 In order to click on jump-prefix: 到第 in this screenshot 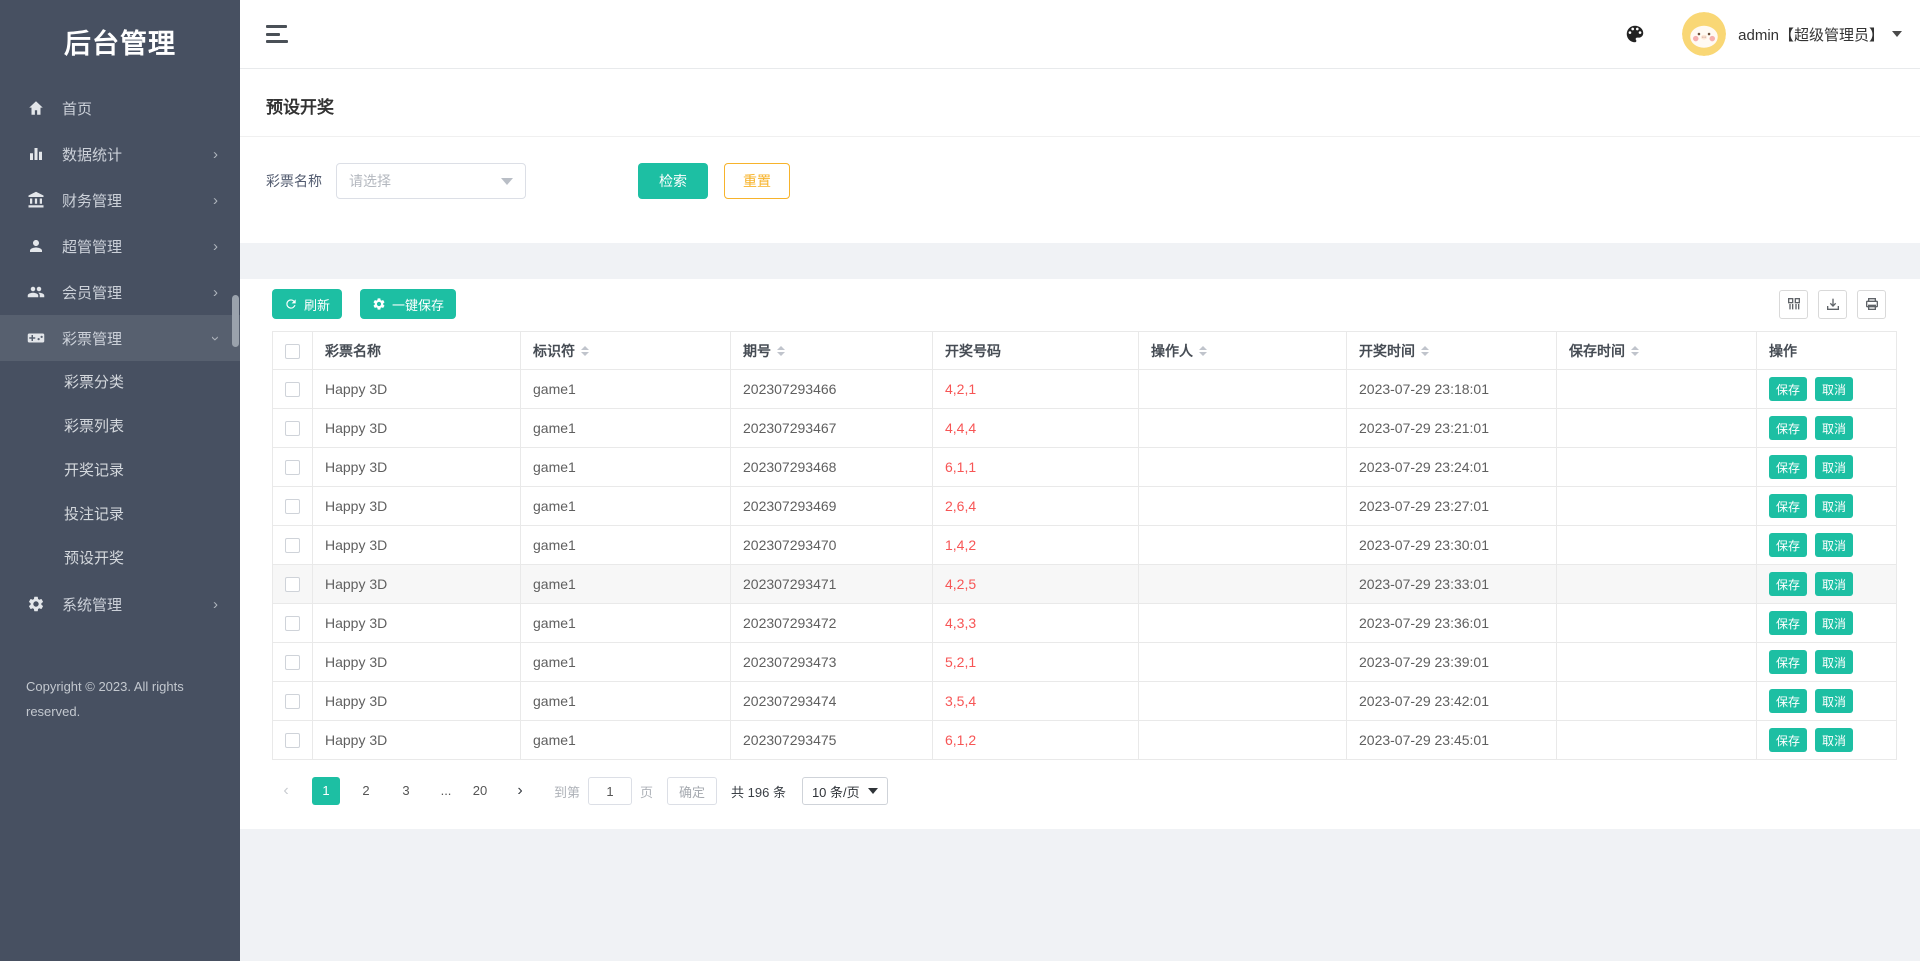, I will do `click(567, 792)`.